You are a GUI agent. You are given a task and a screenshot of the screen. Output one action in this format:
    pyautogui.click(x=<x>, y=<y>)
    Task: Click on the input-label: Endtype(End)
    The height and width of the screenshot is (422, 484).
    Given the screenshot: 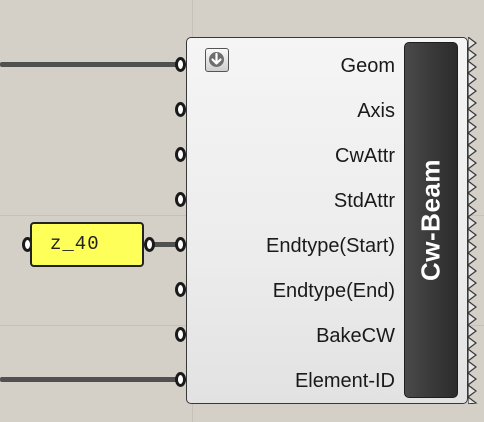 What is the action you would take?
    pyautogui.click(x=333, y=291)
    